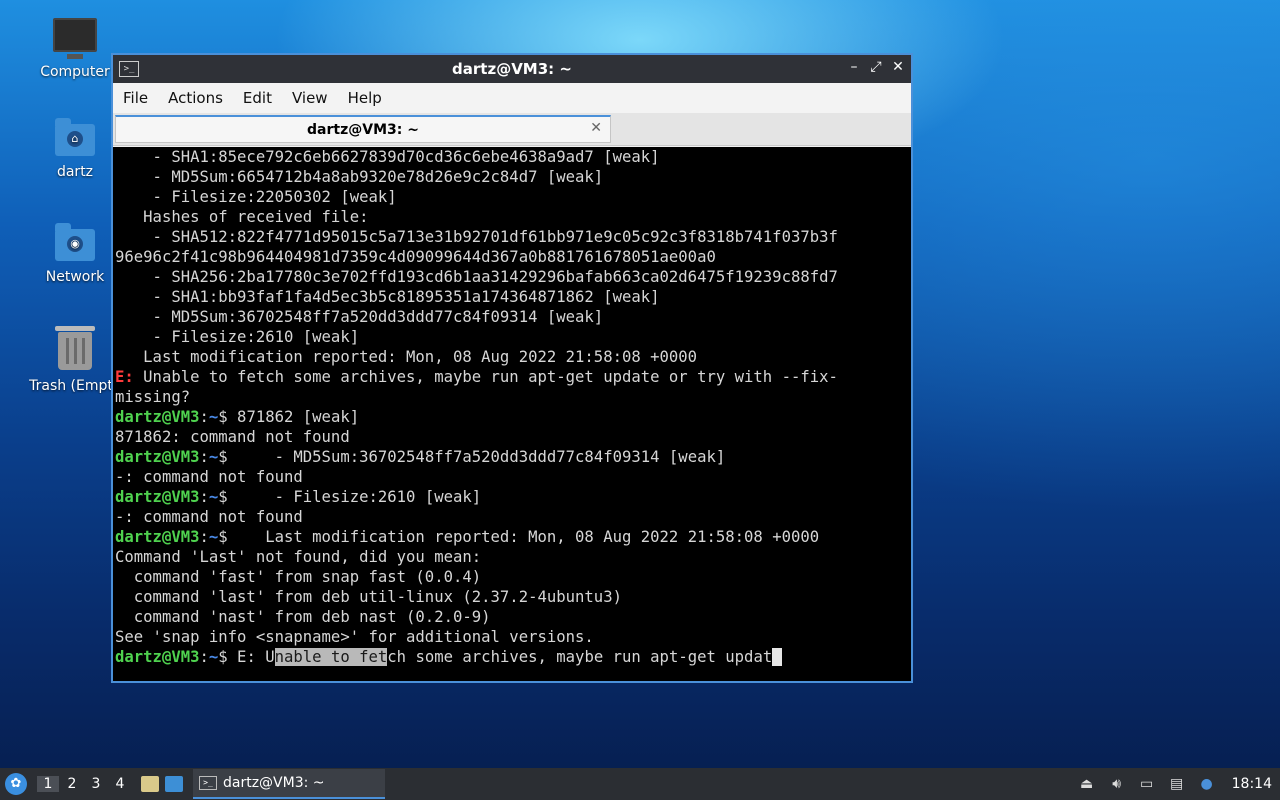  Describe the element at coordinates (256, 197) in the screenshot. I see `terminal-line: - Filesize:22050302 [weak]` at that location.